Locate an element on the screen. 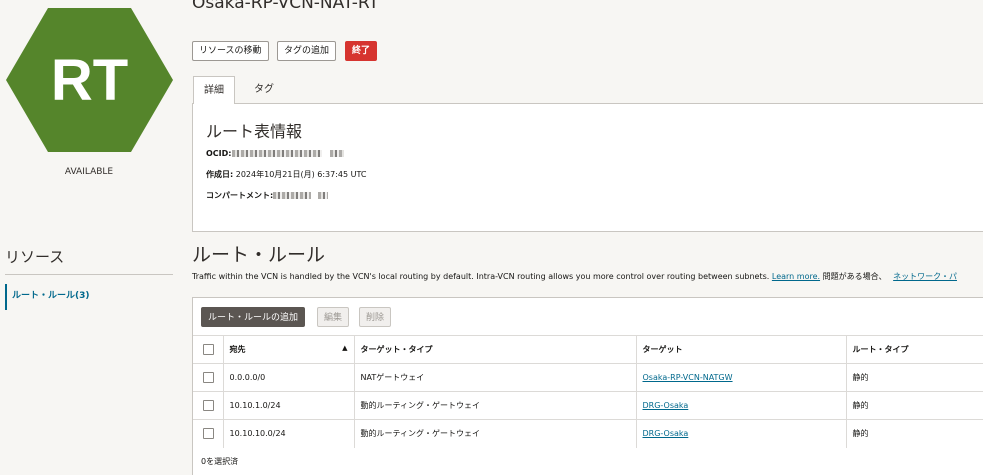 The height and width of the screenshot is (475, 983). cell-destination: 10.10.10.0/24 is located at coordinates (288, 433).